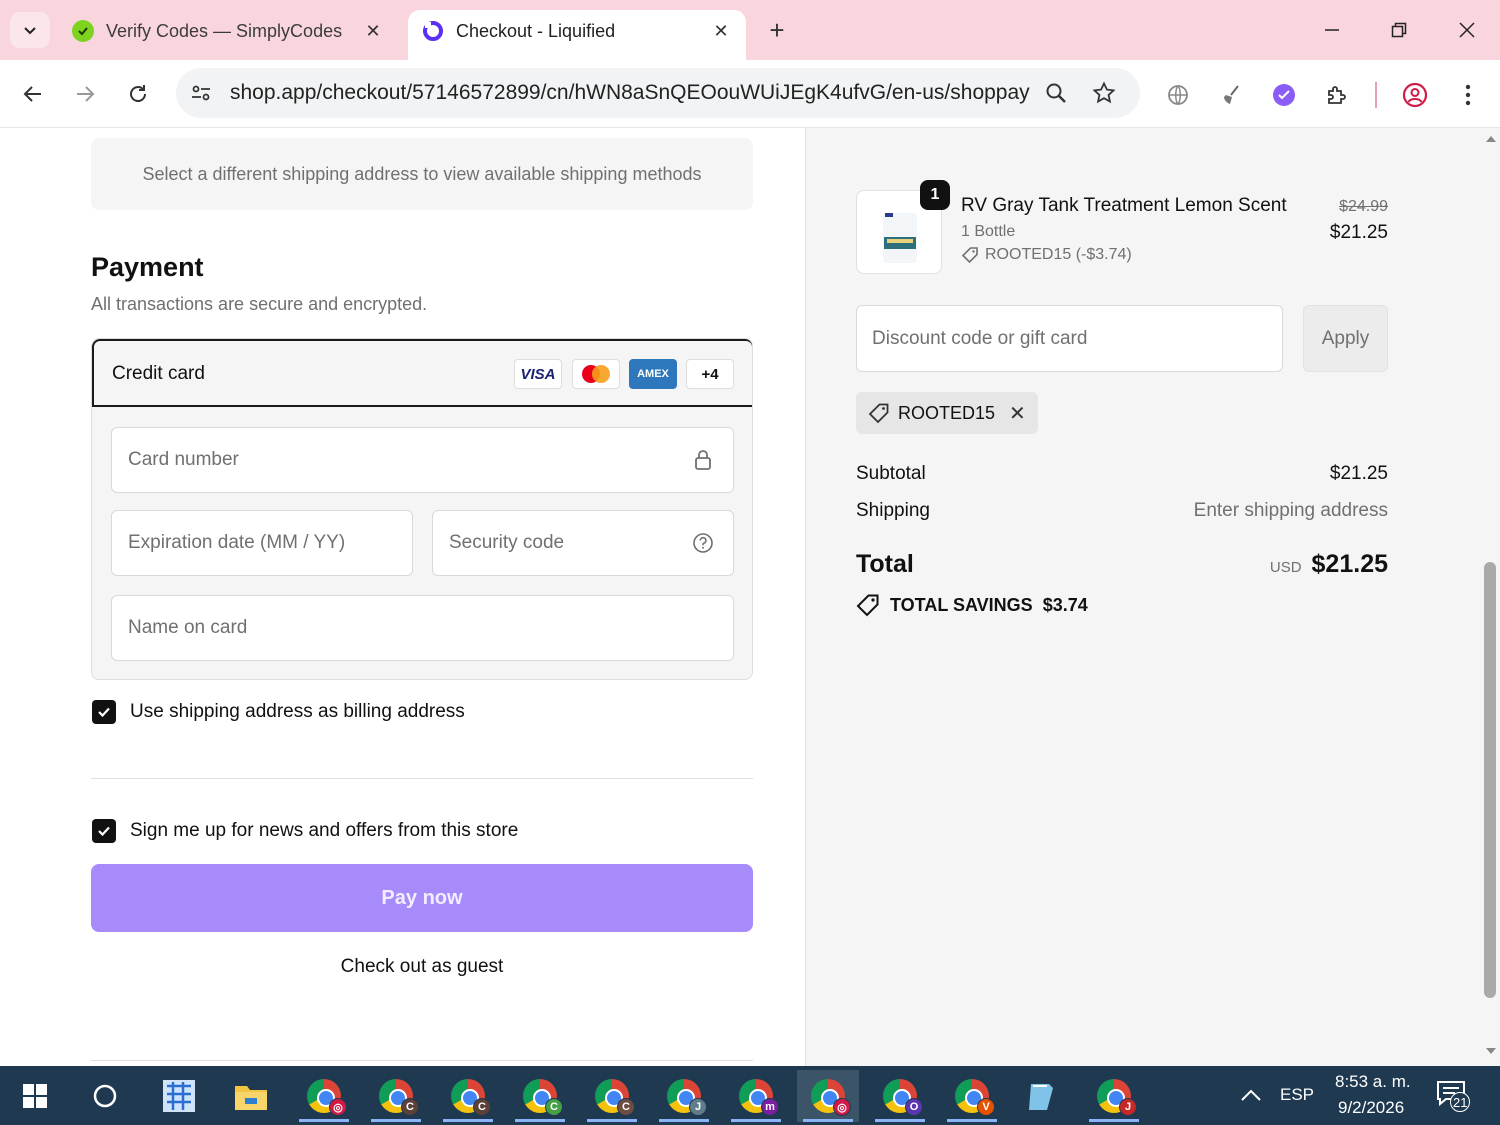 The width and height of the screenshot is (1500, 1125). What do you see at coordinates (251, 1096) in the screenshot?
I see `file-explorer-app` at bounding box center [251, 1096].